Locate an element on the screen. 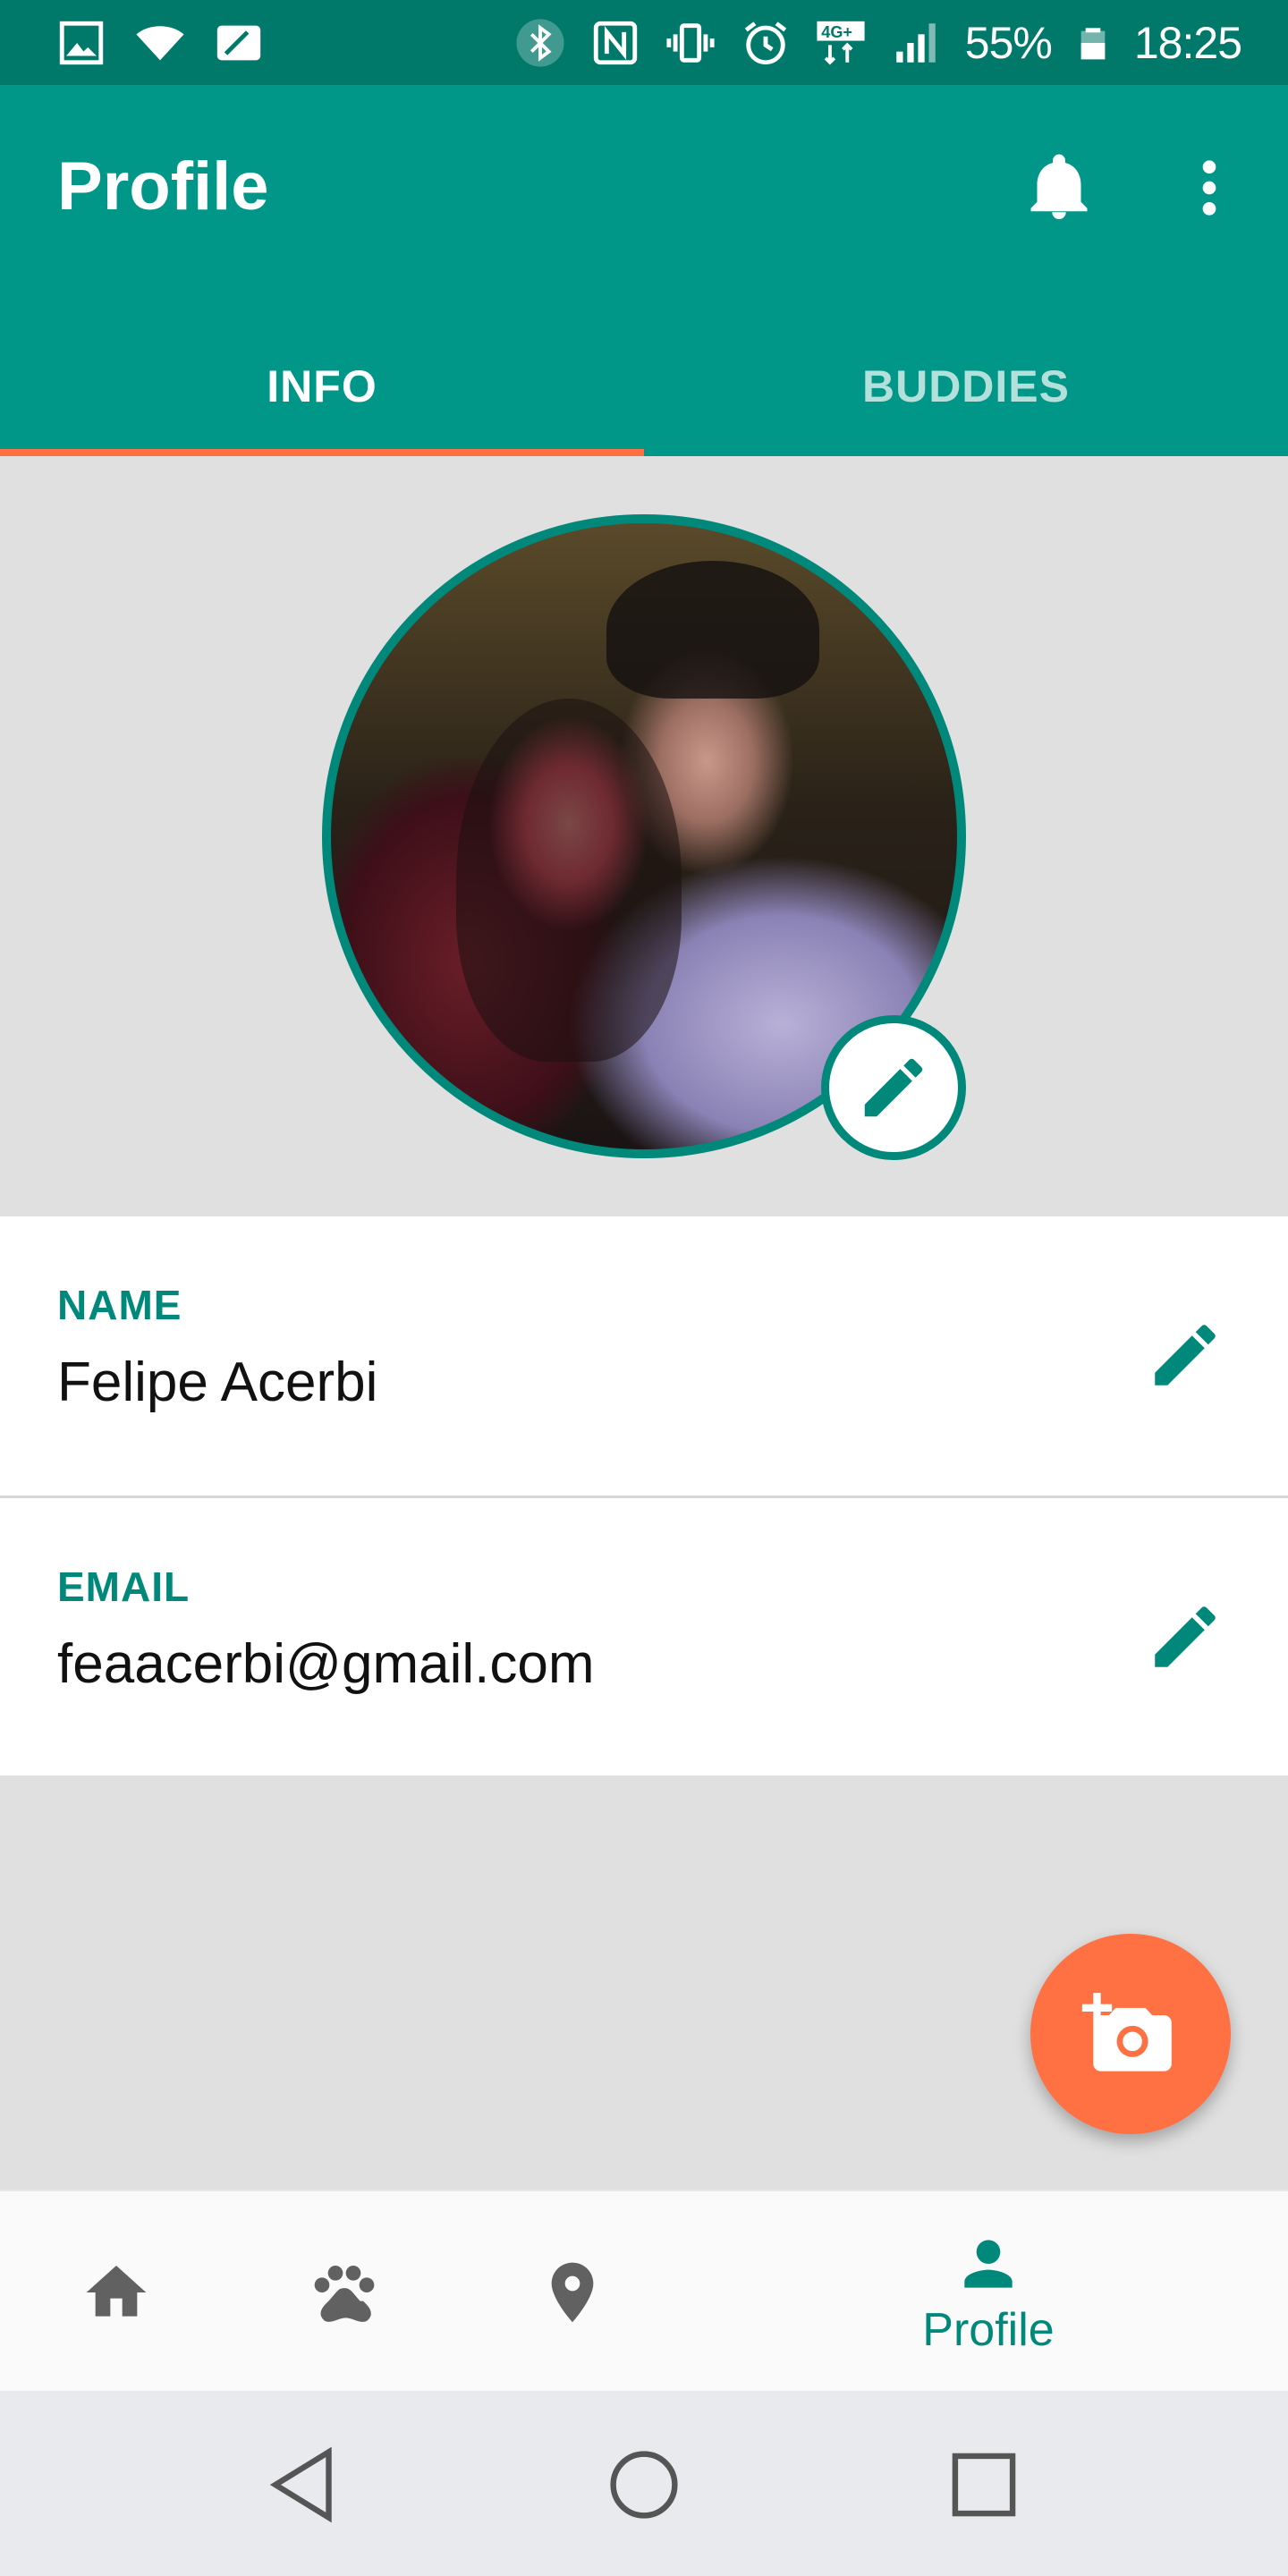 Image resolution: width=1288 pixels, height=2576 pixels. paw-icon is located at coordinates (344, 2293).